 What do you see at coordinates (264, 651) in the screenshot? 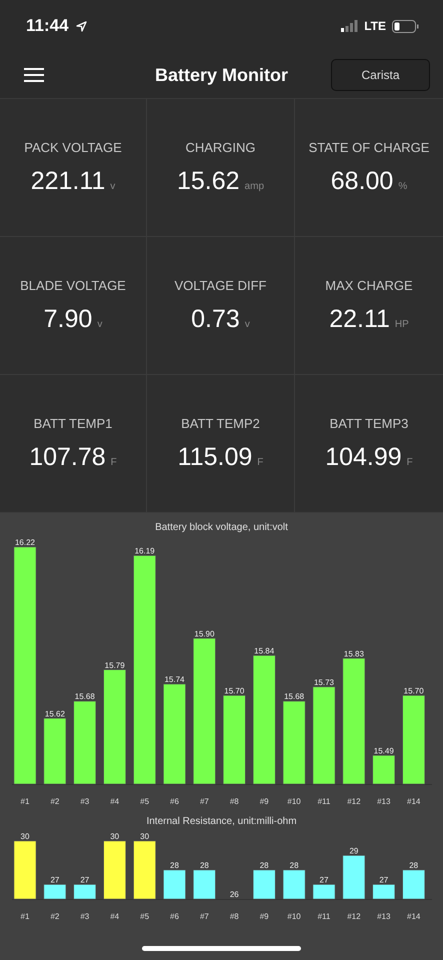
I see `bar-value-label: 15.84` at bounding box center [264, 651].